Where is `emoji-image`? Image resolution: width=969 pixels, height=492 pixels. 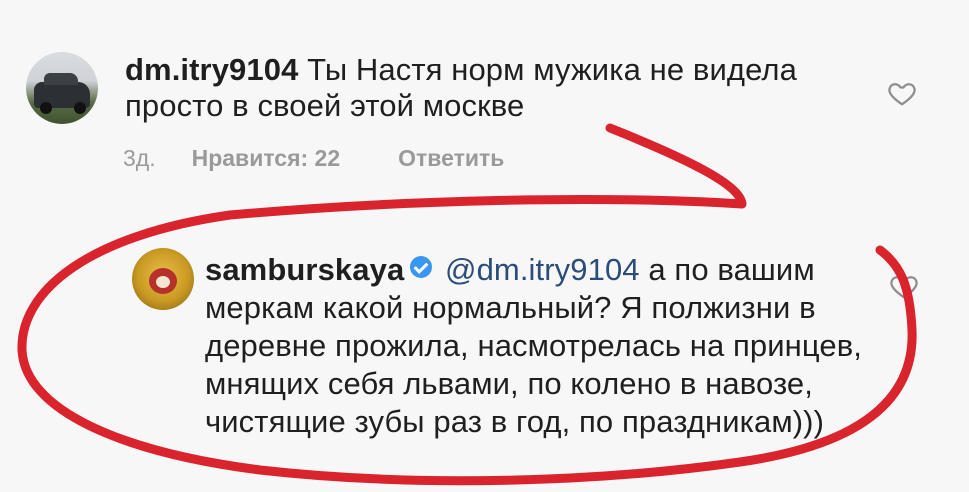 emoji-image is located at coordinates (163, 281).